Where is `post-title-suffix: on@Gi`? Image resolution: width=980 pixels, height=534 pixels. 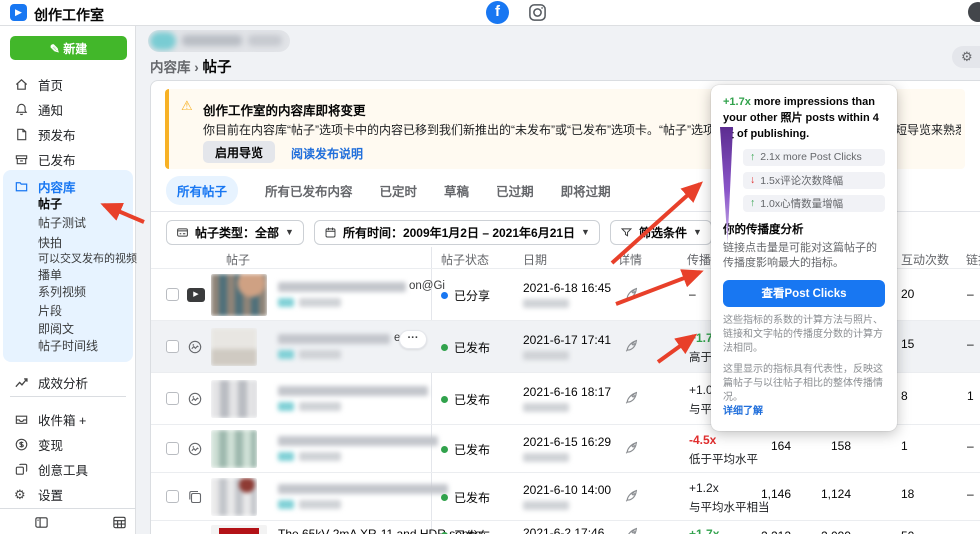 post-title-suffix: on@Gi is located at coordinates (427, 286).